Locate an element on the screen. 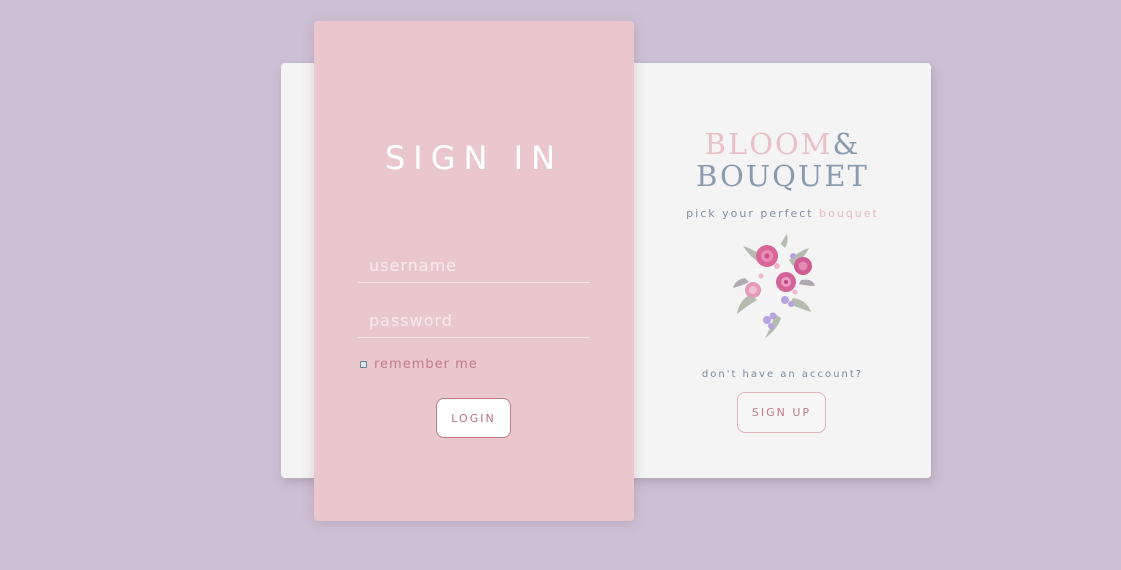 This screenshot has width=1121, height=570. remember-me-label: remember me is located at coordinates (426, 364).